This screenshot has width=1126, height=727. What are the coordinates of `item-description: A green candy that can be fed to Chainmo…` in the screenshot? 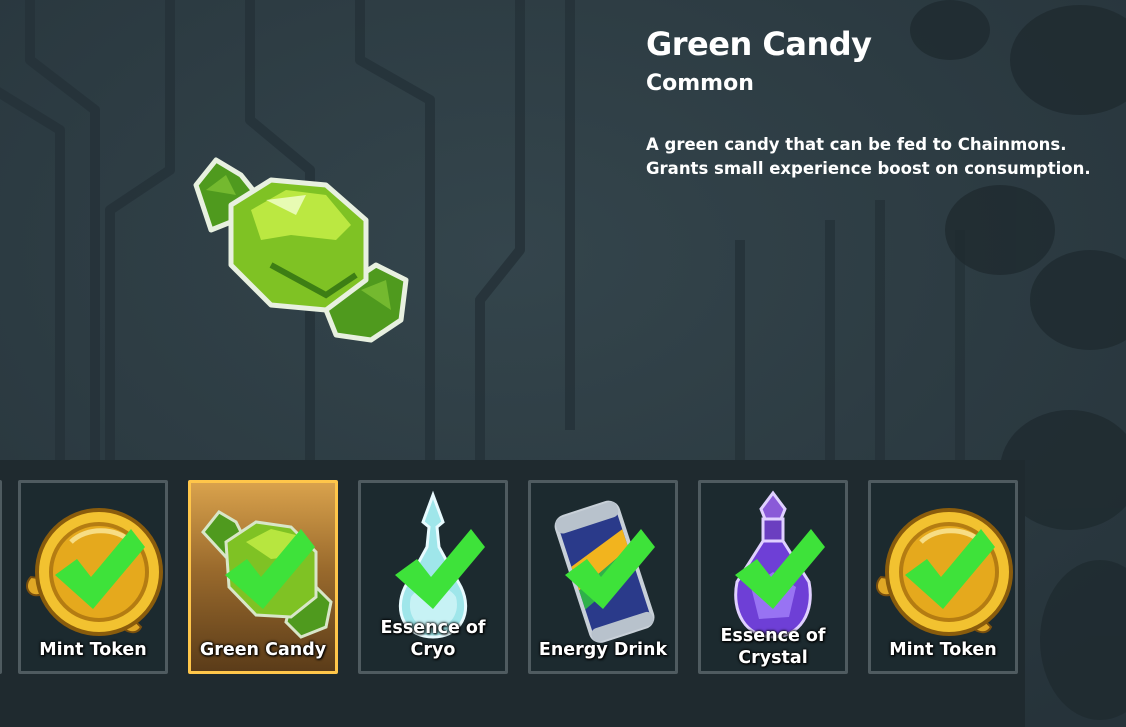 It's located at (868, 156).